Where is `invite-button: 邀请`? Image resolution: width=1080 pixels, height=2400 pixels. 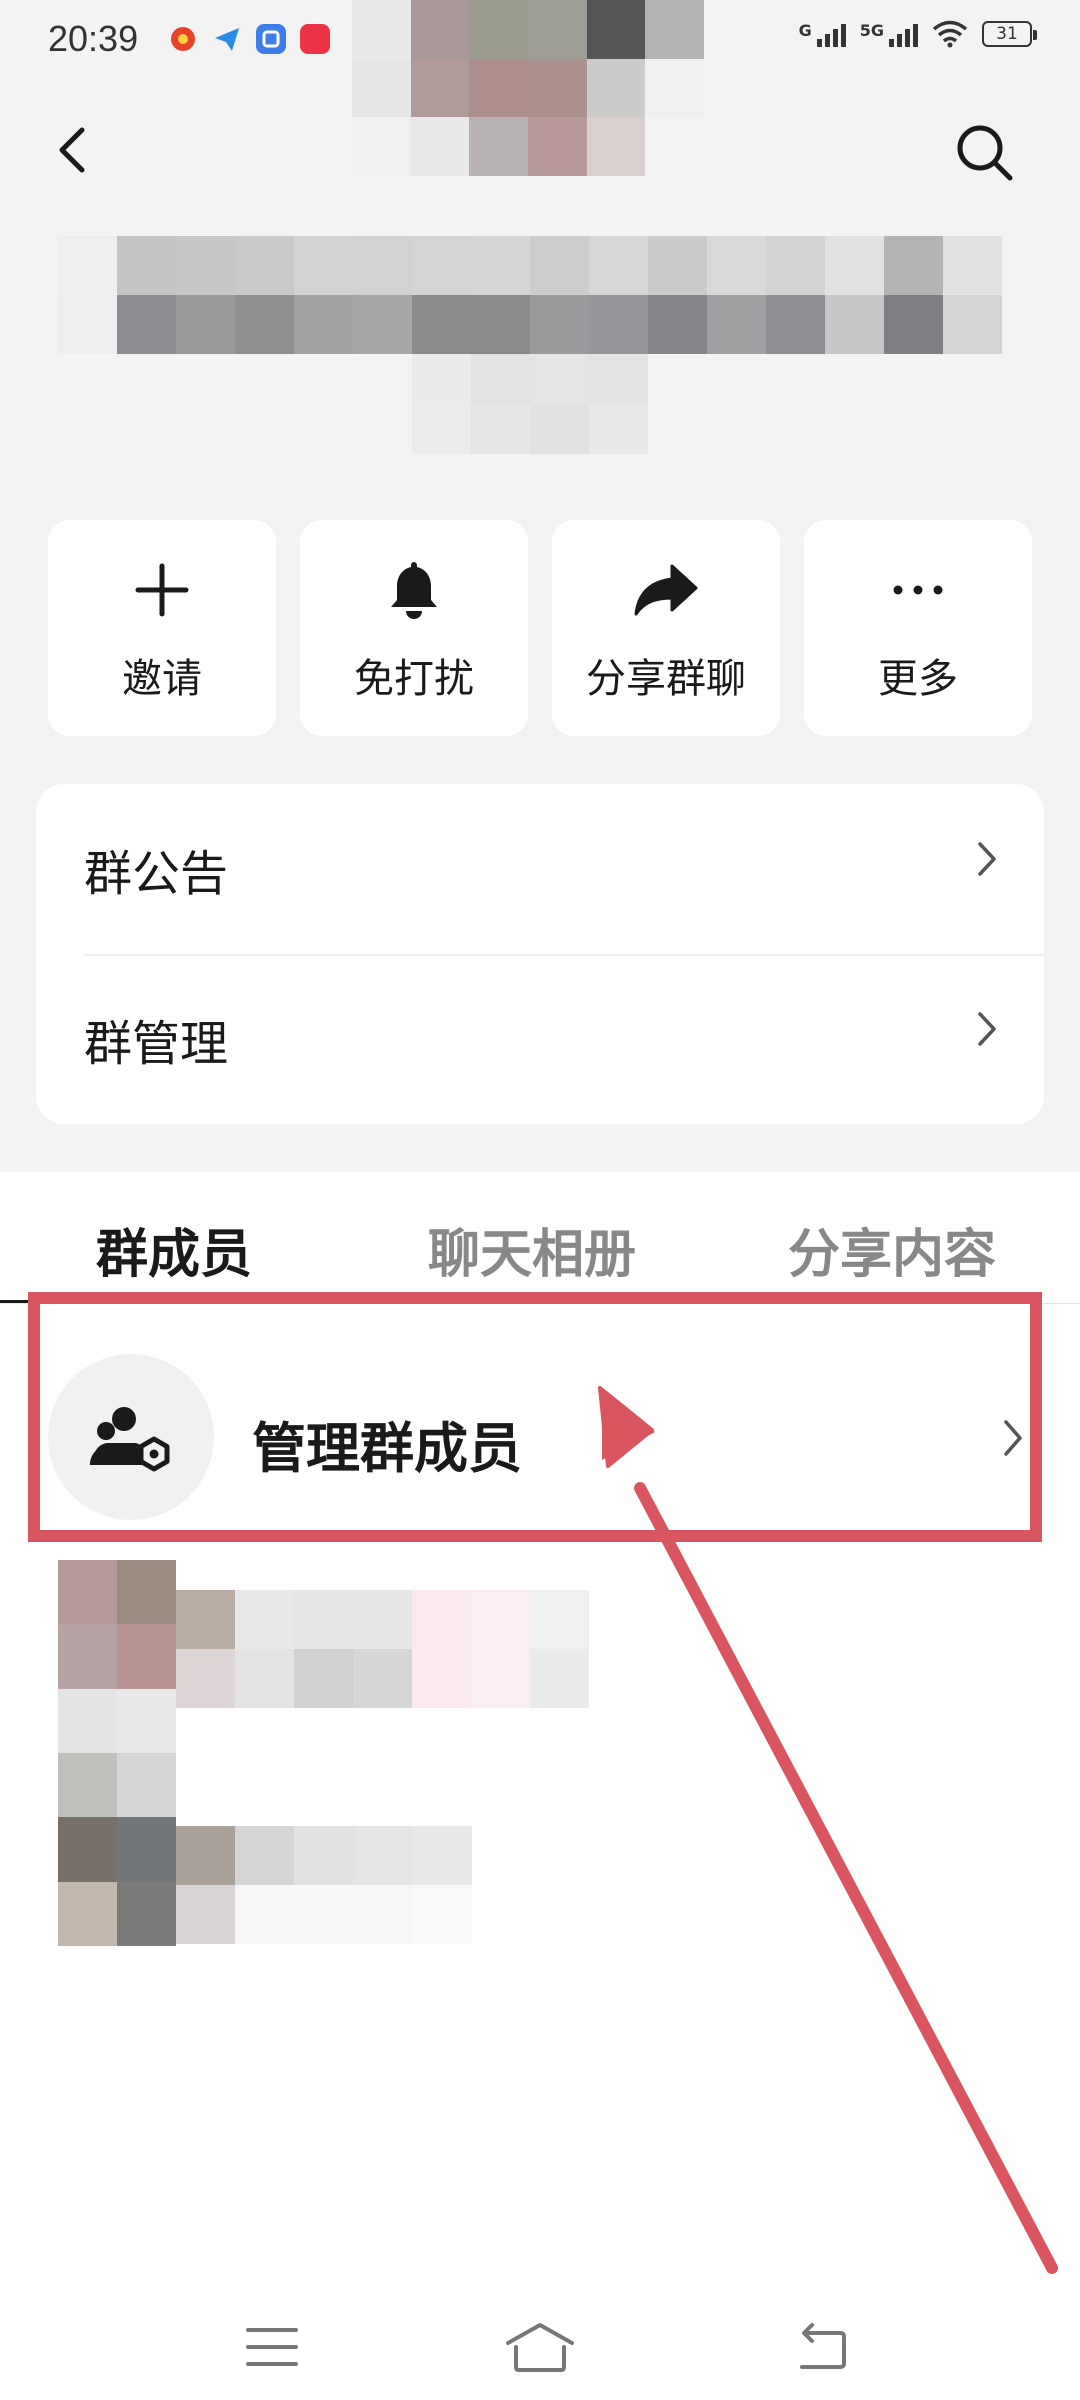
invite-button: 邀请 is located at coordinates (162, 628).